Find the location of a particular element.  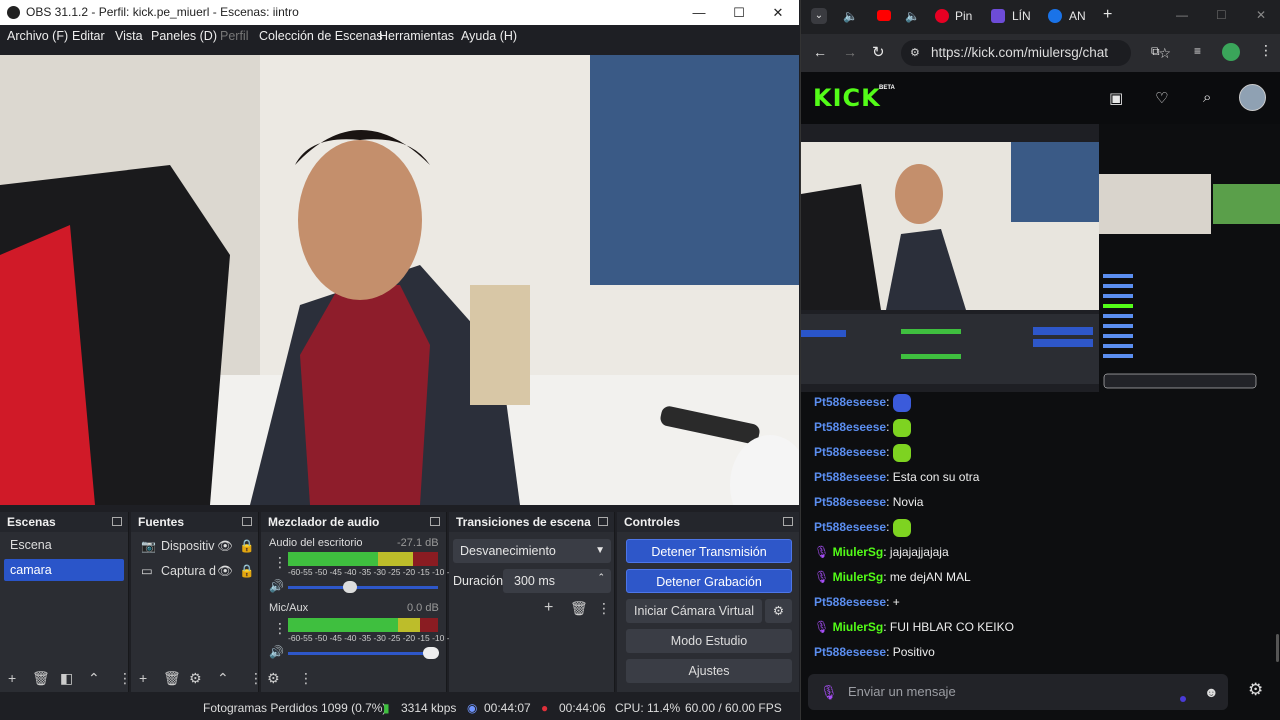

youtube-icon is located at coordinates (884, 15).